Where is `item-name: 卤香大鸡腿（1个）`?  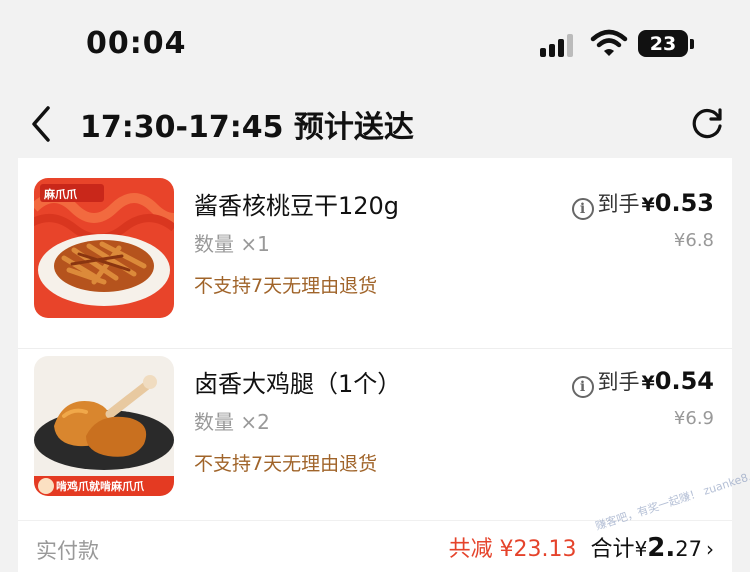
item-name: 卤香大鸡腿（1个） is located at coordinates (298, 384).